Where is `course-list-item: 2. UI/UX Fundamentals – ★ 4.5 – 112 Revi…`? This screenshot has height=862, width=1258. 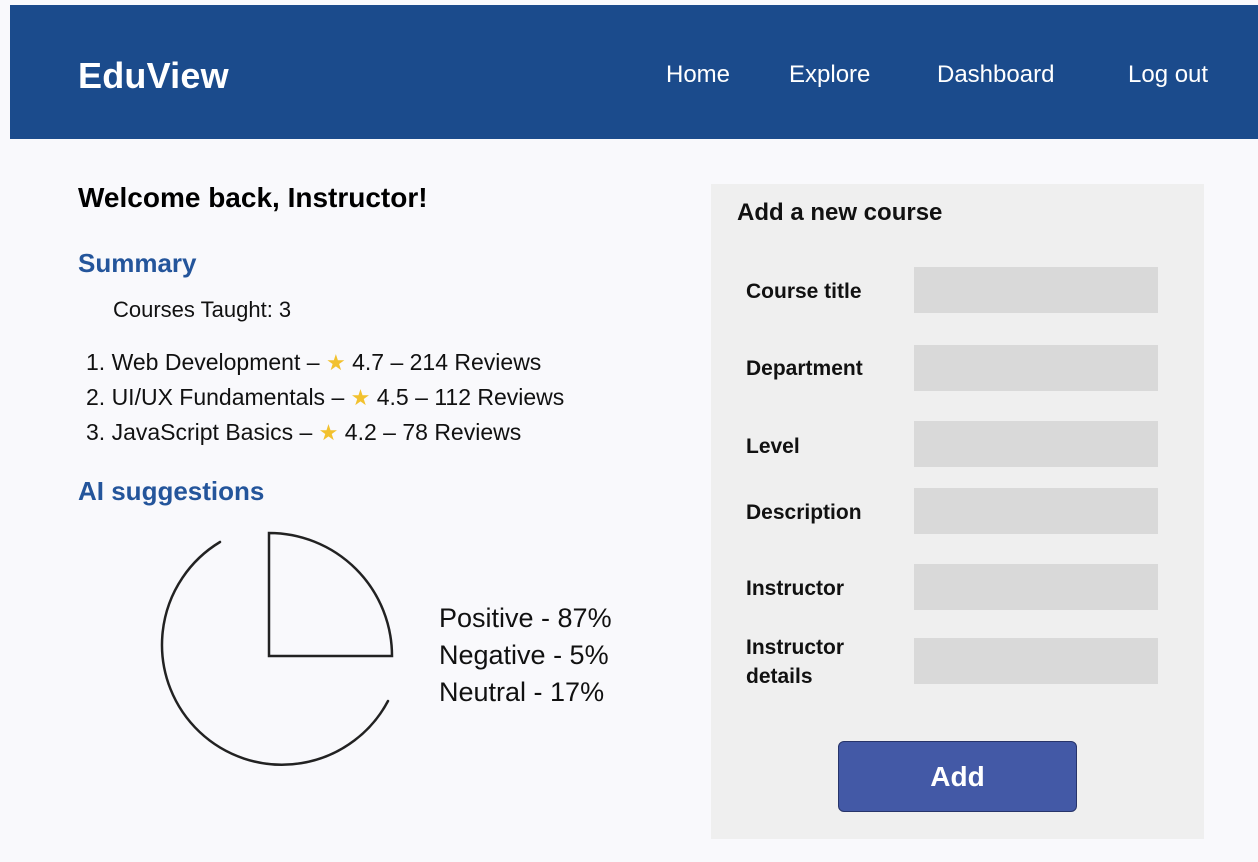
course-list-item: 2. UI/UX Fundamentals – ★ 4.5 – 112 Revi… is located at coordinates (325, 397).